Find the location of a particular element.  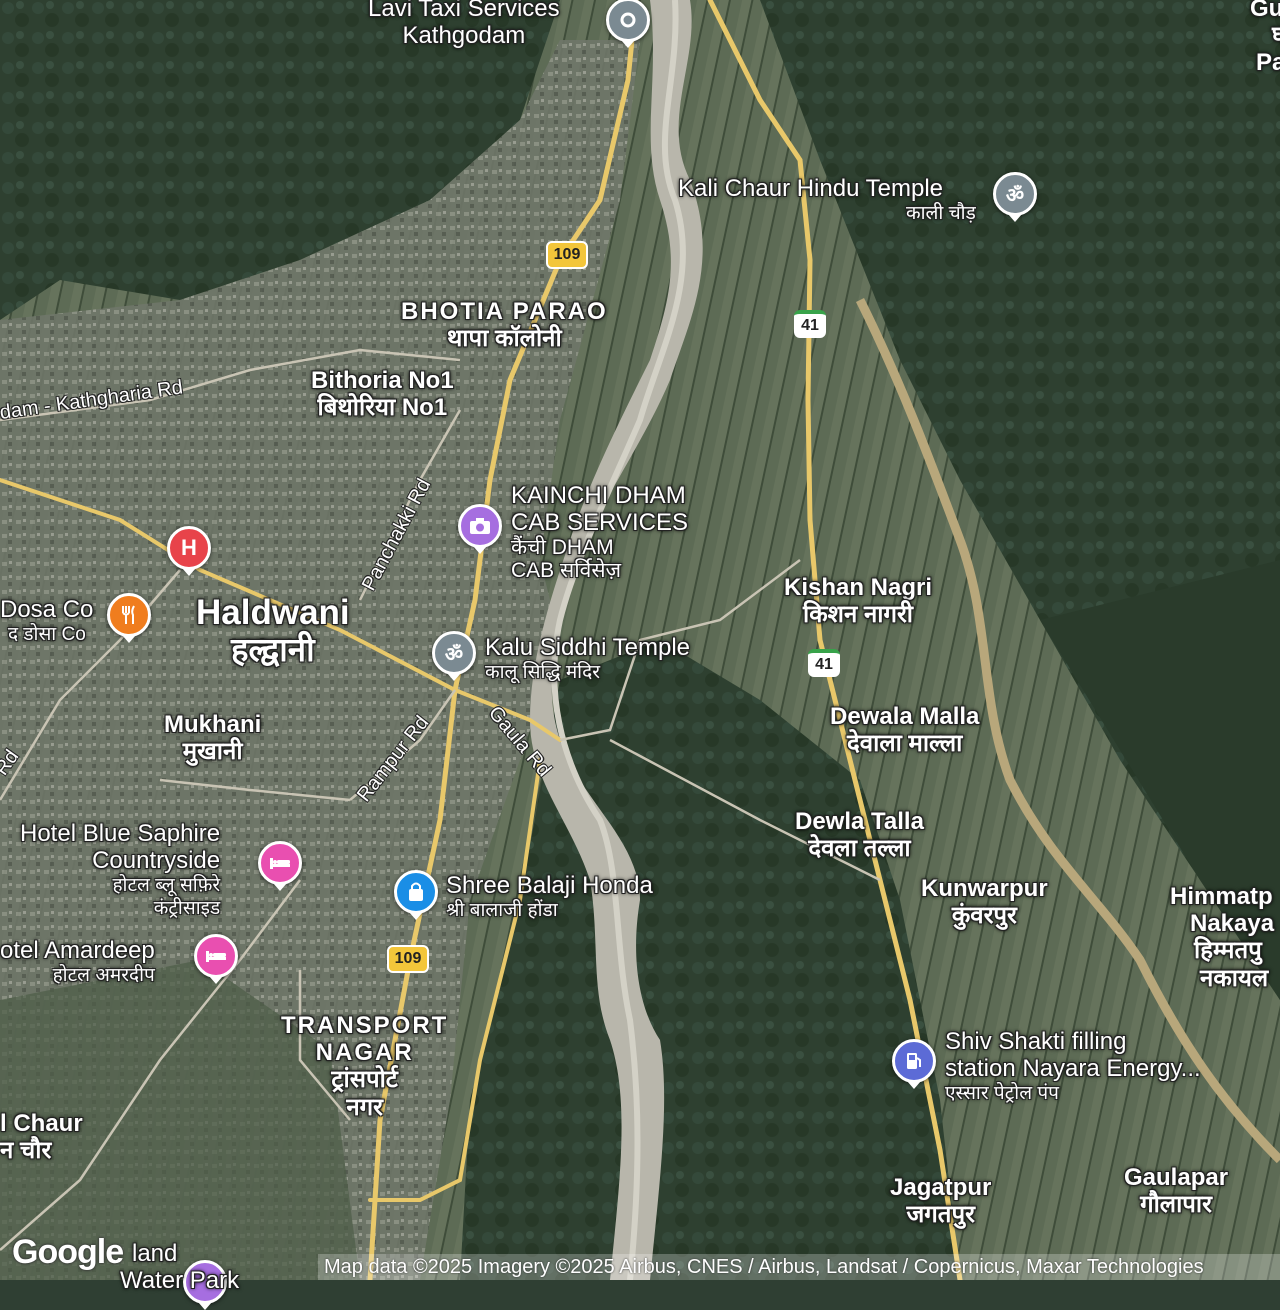

camera-icon is located at coordinates (480, 526).